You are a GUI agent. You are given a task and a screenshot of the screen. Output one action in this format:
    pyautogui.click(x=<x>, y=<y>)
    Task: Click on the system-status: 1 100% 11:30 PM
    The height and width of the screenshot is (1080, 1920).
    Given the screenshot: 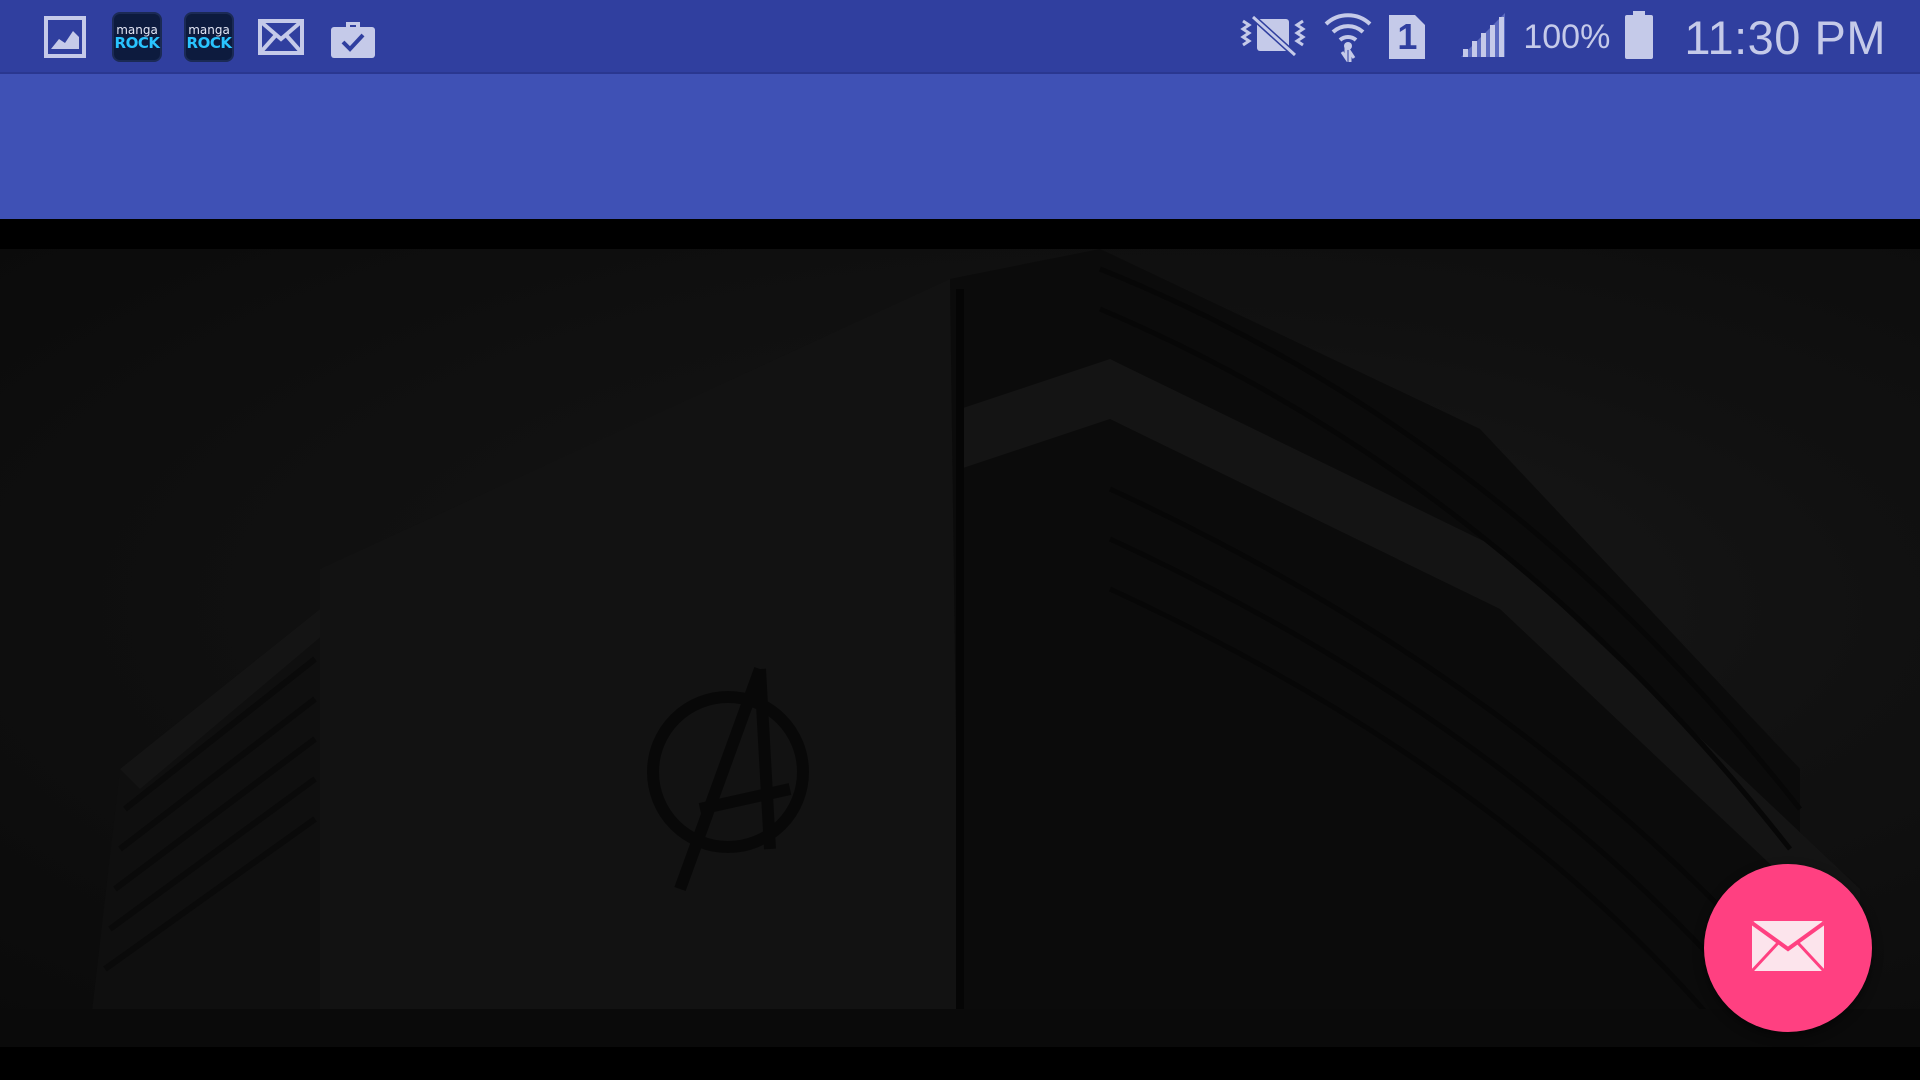 What is the action you would take?
    pyautogui.click(x=1561, y=37)
    